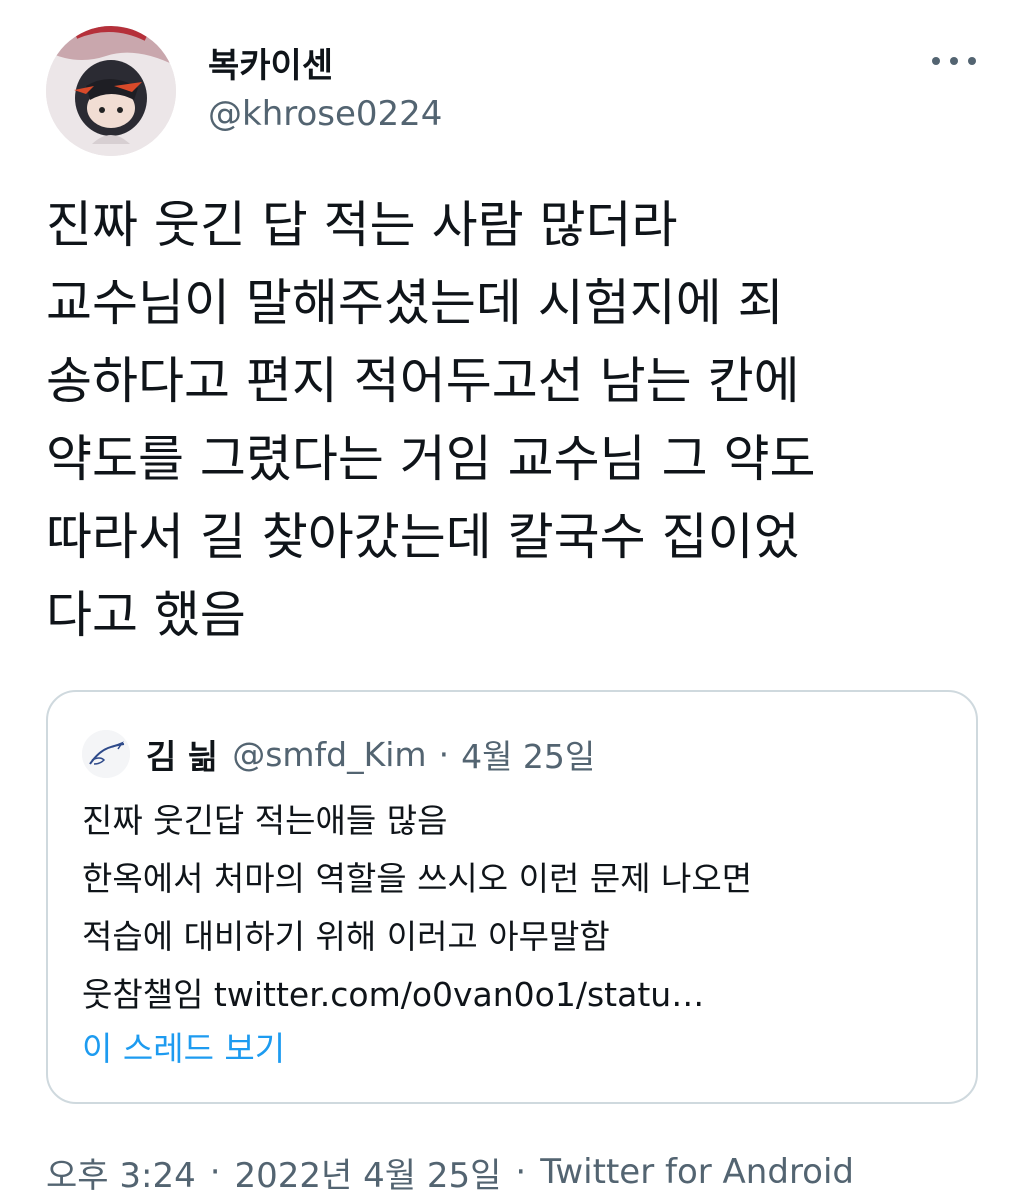  What do you see at coordinates (362, 225) in the screenshot?
I see `tweet-text-line: 진짜 웃긴 답 적는 사람 많더라` at bounding box center [362, 225].